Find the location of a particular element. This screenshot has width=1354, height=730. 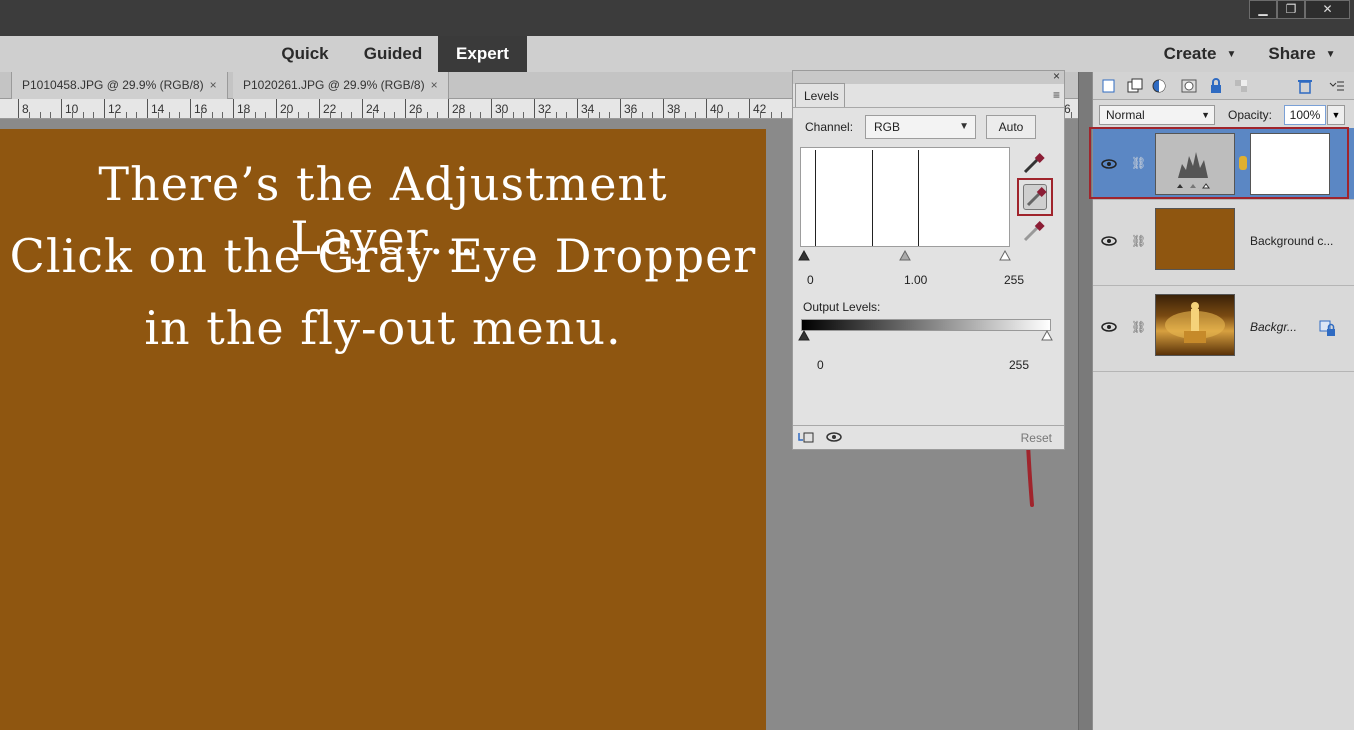

divider is located at coordinates (928, 107).